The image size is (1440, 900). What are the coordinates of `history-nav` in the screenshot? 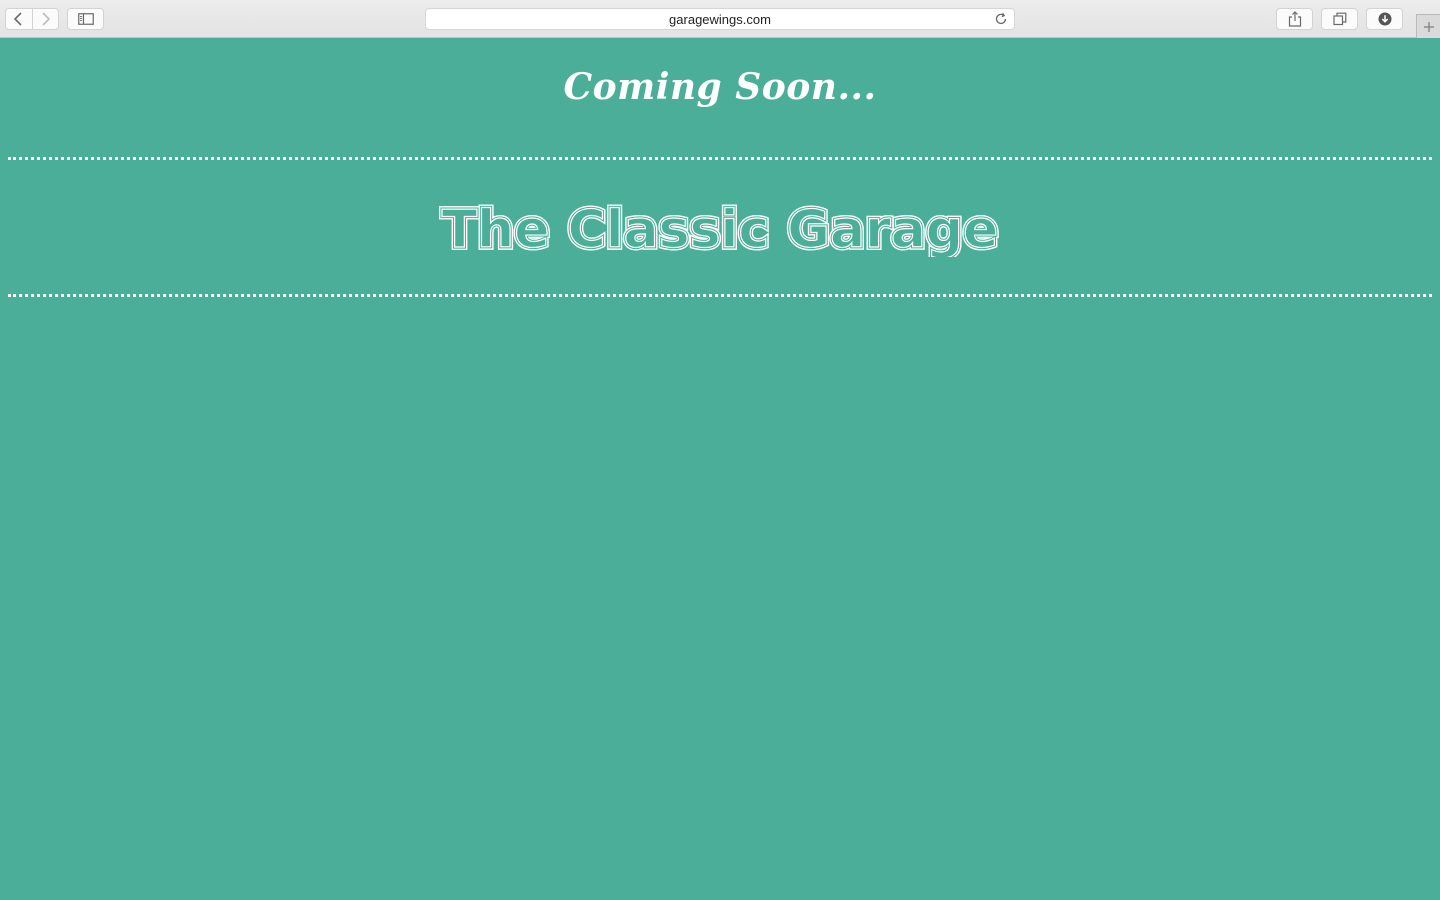 It's located at (32, 19).